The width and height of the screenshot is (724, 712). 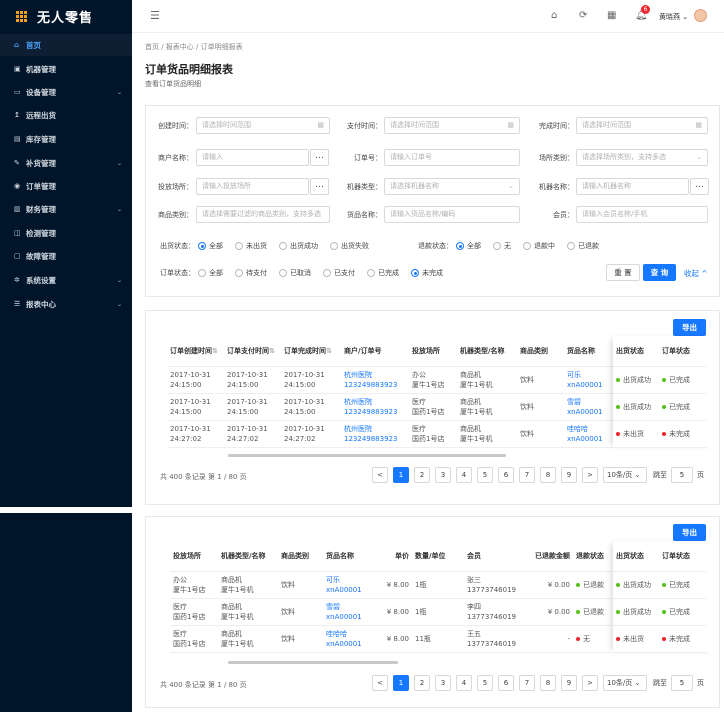 What do you see at coordinates (642, 125) in the screenshot?
I see `done-time-input: 请选择时间范围 ▦` at bounding box center [642, 125].